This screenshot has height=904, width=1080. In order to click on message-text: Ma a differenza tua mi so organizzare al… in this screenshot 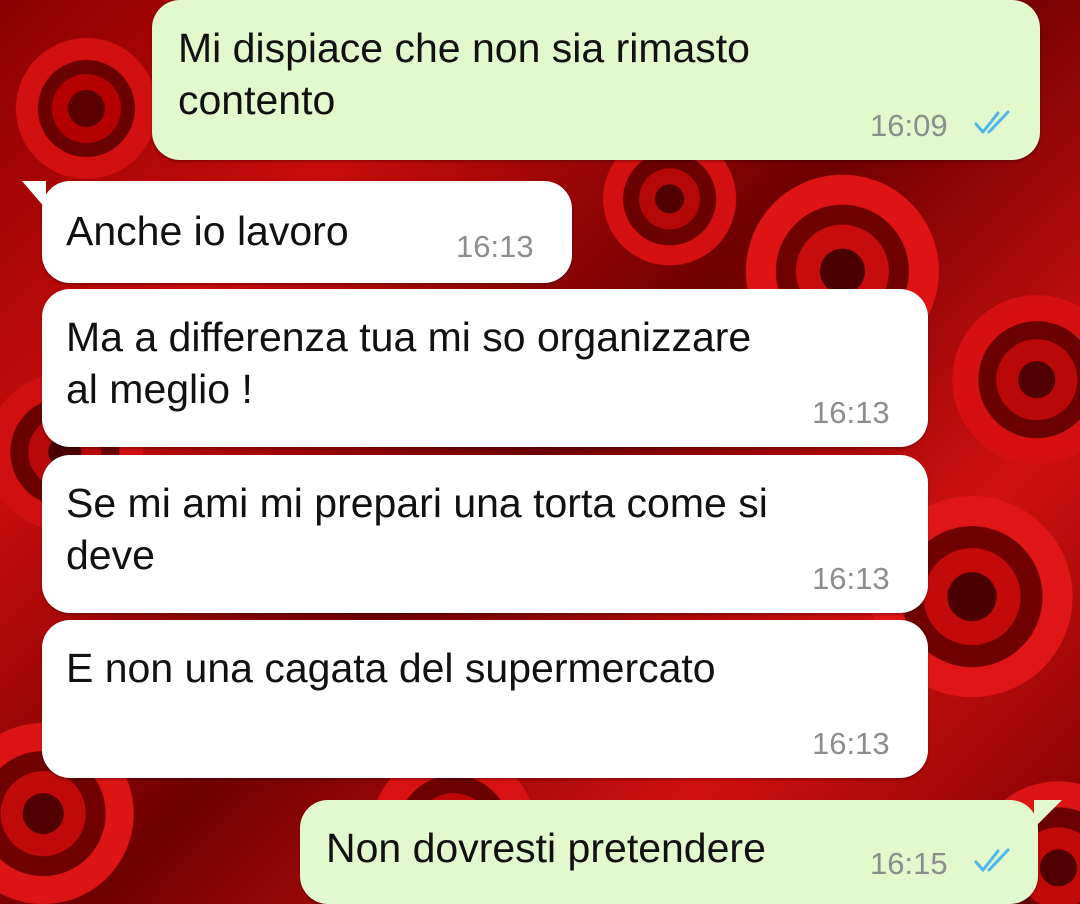, I will do `click(409, 363)`.